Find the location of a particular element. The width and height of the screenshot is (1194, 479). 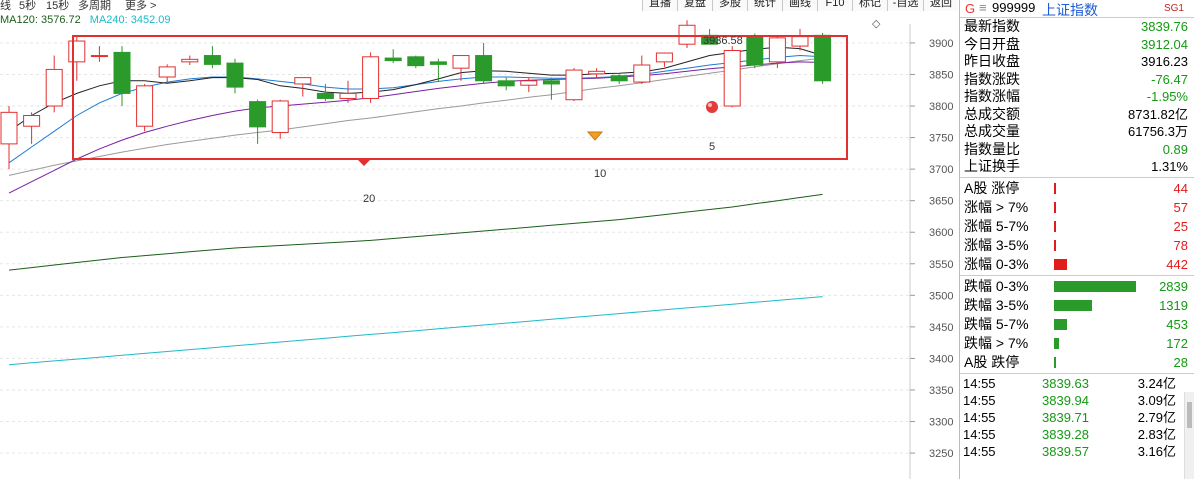

mark-button: 标记 is located at coordinates (869, 5).